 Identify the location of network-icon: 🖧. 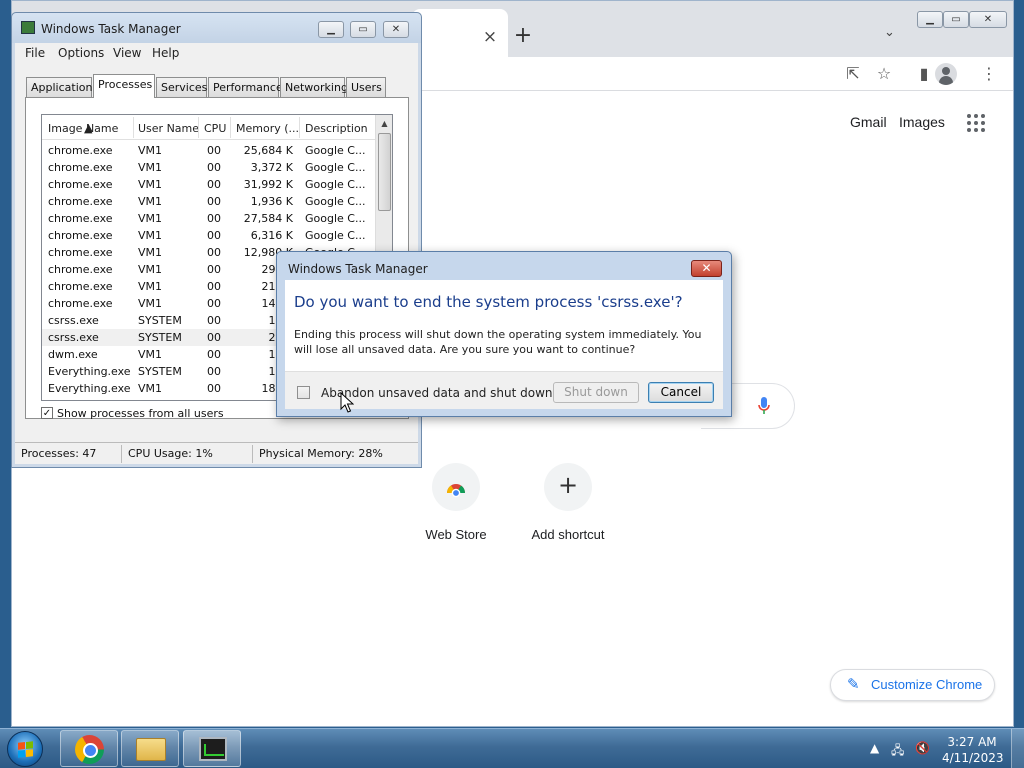
(897, 751).